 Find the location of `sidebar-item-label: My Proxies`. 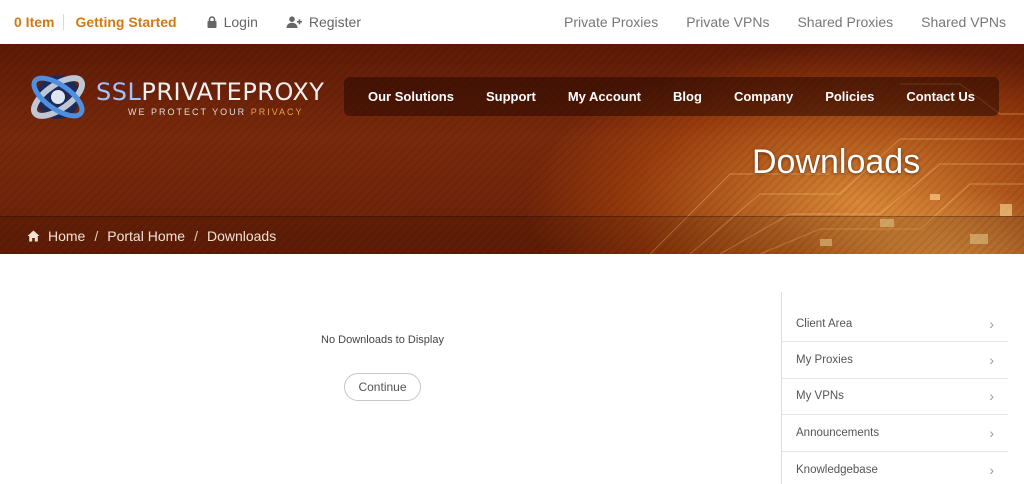

sidebar-item-label: My Proxies is located at coordinates (824, 359).